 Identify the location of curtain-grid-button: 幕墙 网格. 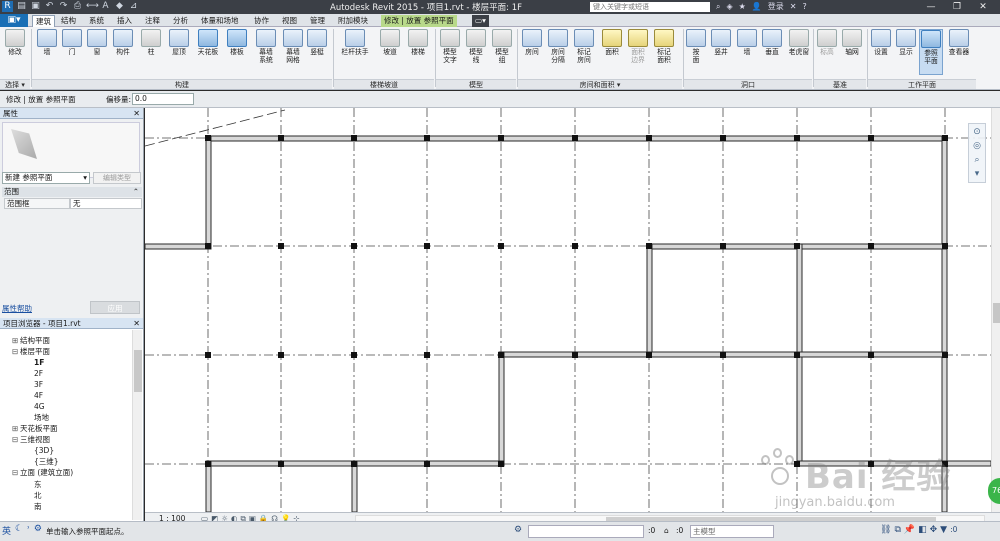
(293, 46).